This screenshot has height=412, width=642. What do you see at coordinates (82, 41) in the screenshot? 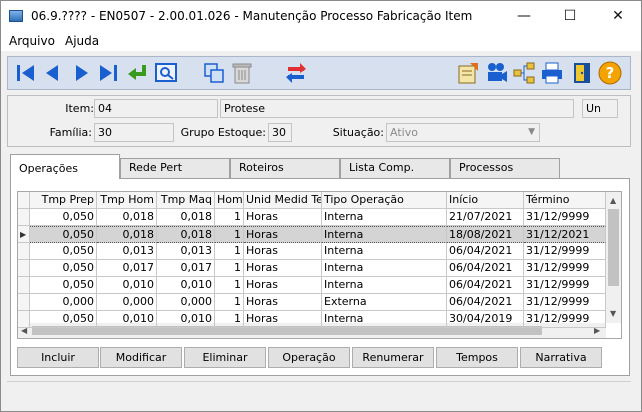
I see `menu-ajuda: Ajuda` at bounding box center [82, 41].